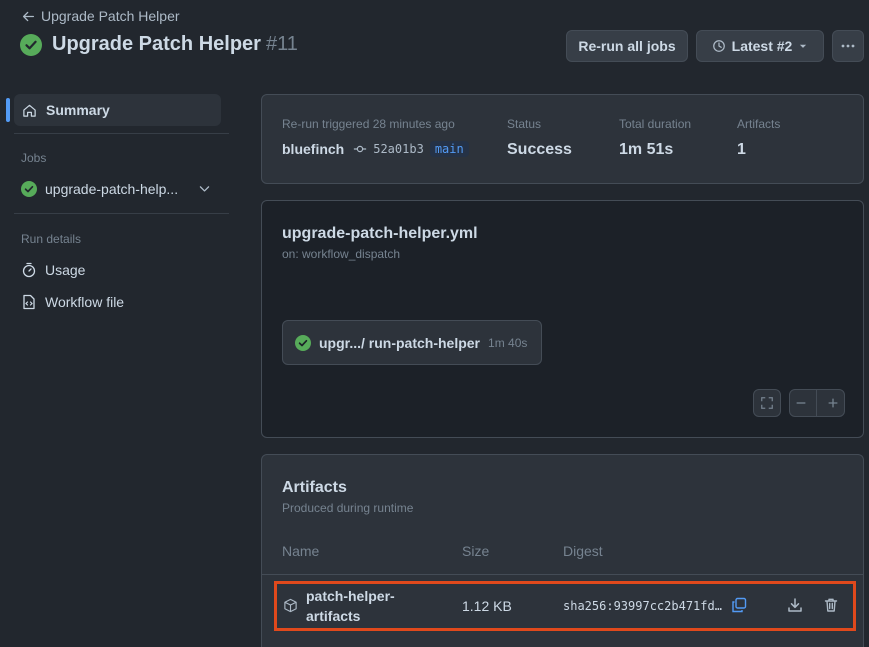 This screenshot has width=869, height=647. What do you see at coordinates (646, 149) in the screenshot?
I see `duration-value: 1m 51s` at bounding box center [646, 149].